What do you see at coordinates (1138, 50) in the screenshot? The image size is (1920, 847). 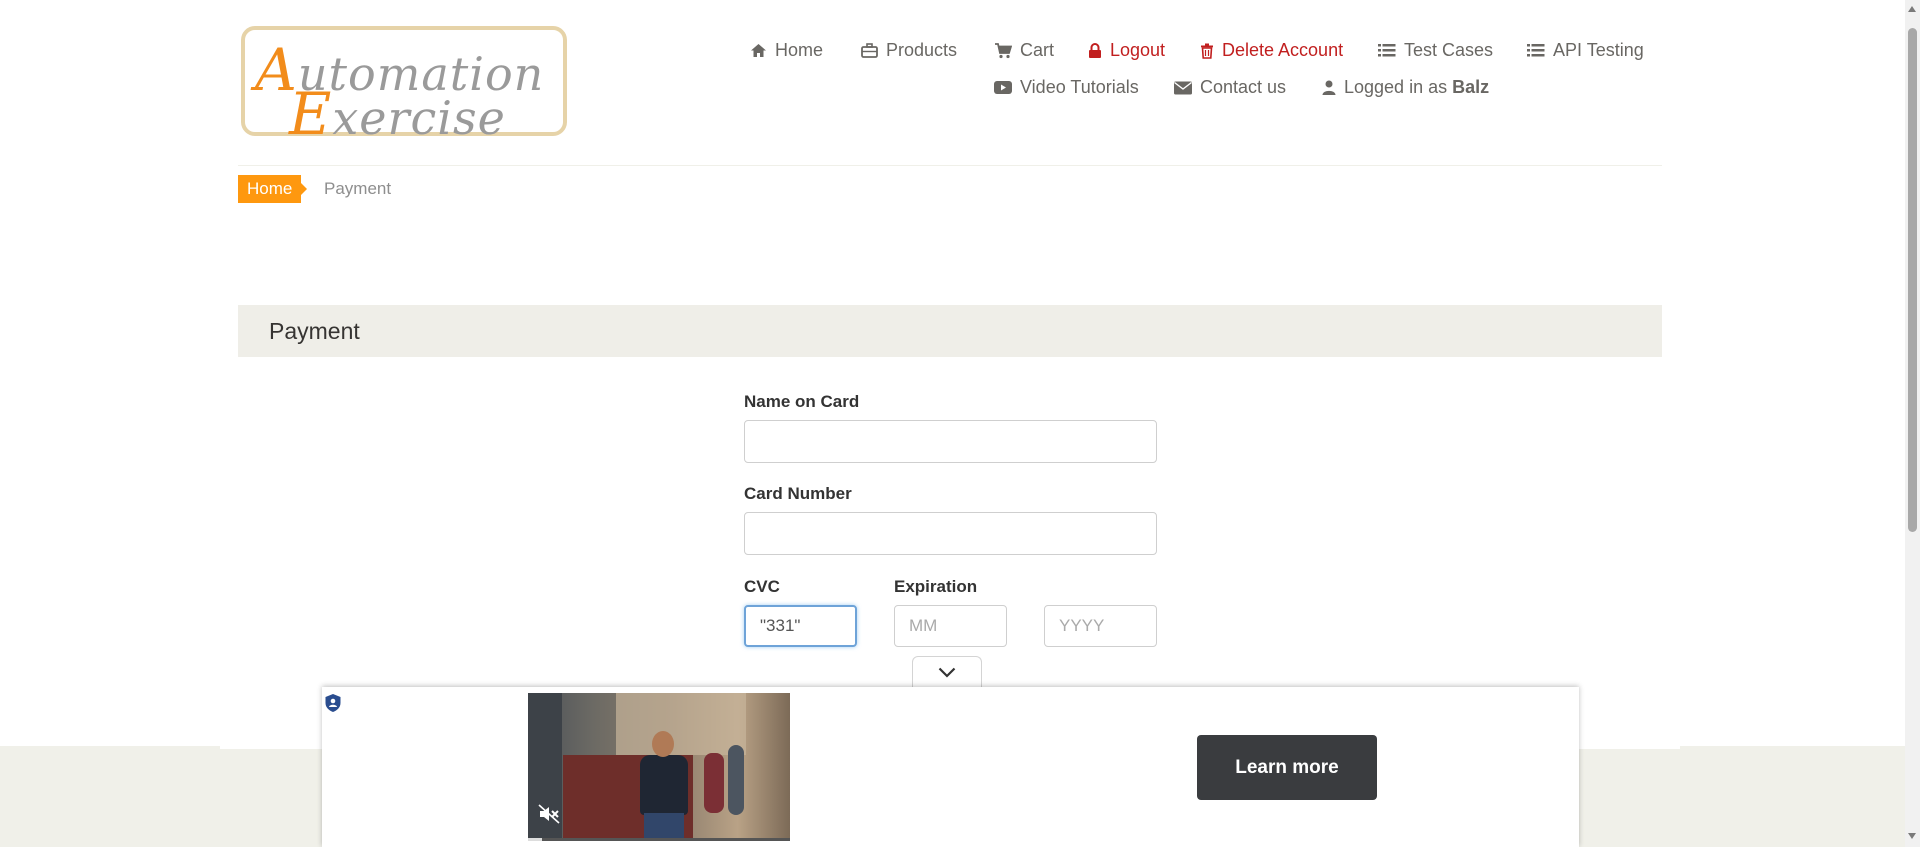 I see `nav-logout-label: Logout` at bounding box center [1138, 50].